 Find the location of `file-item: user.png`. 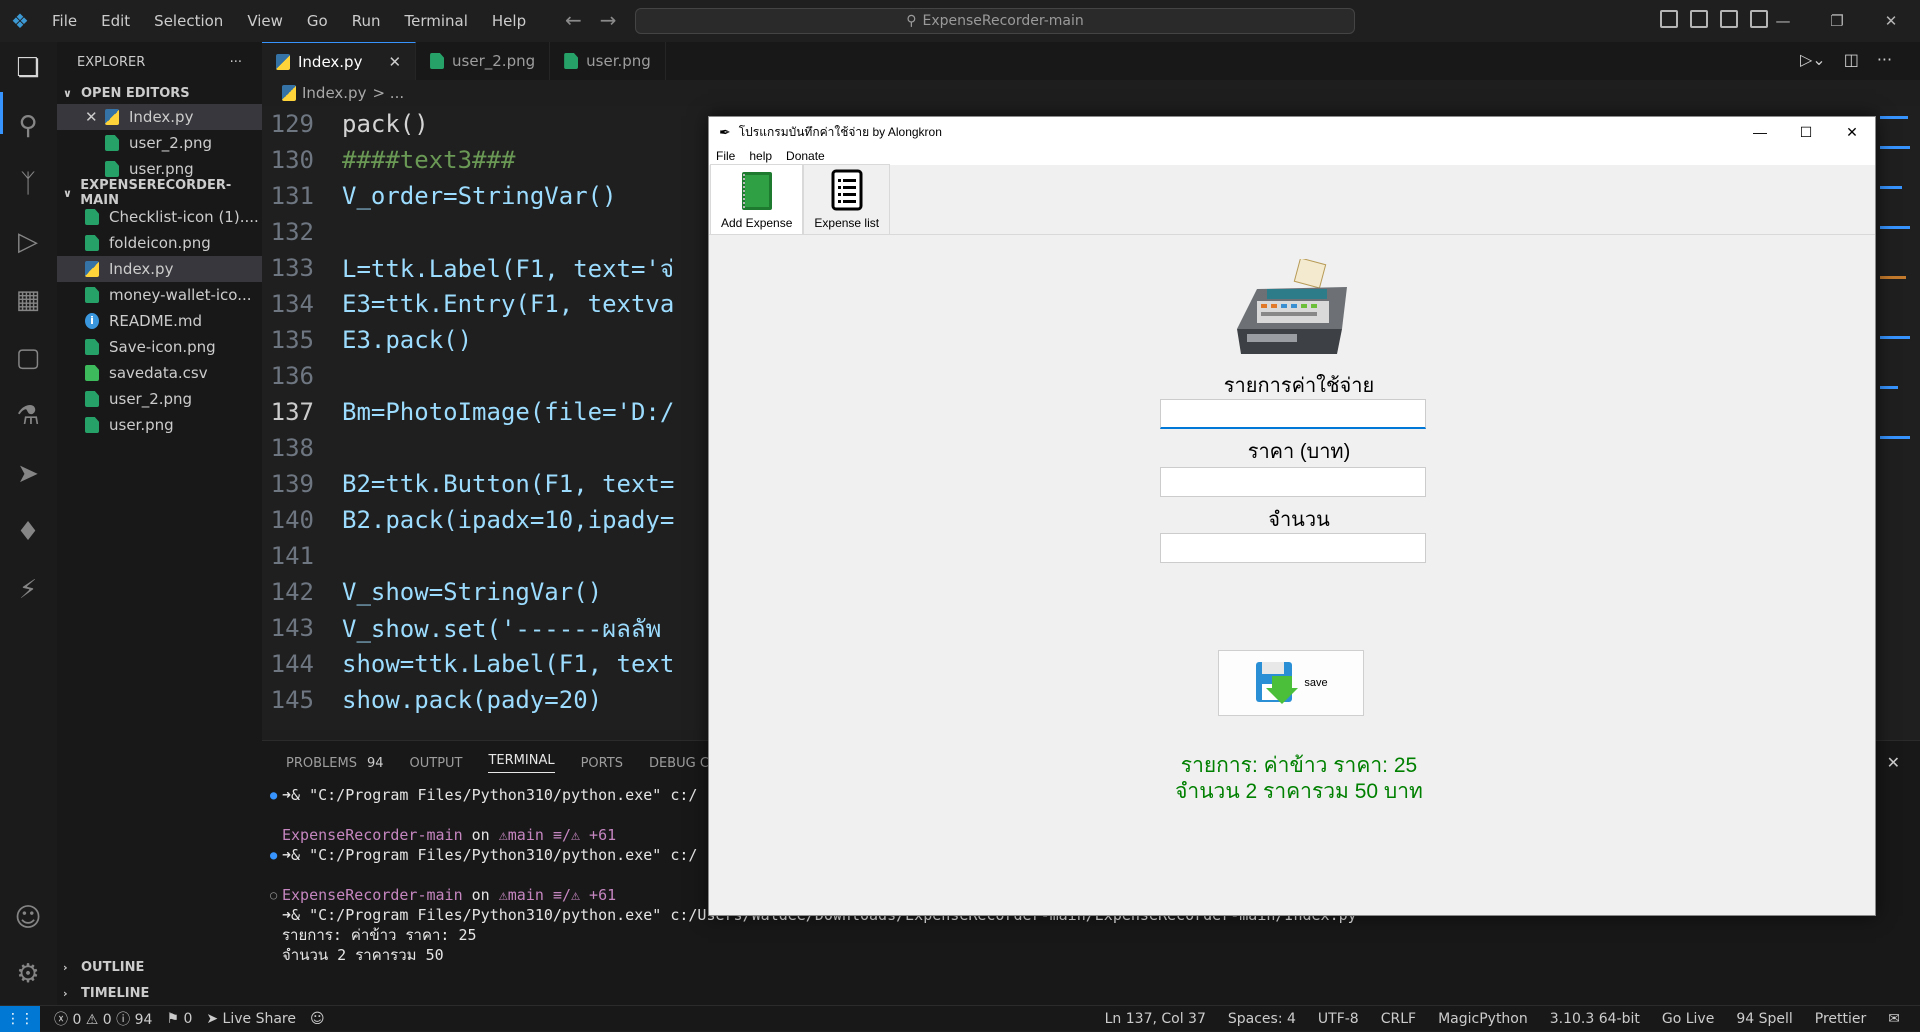

file-item: user.png is located at coordinates (159, 425).